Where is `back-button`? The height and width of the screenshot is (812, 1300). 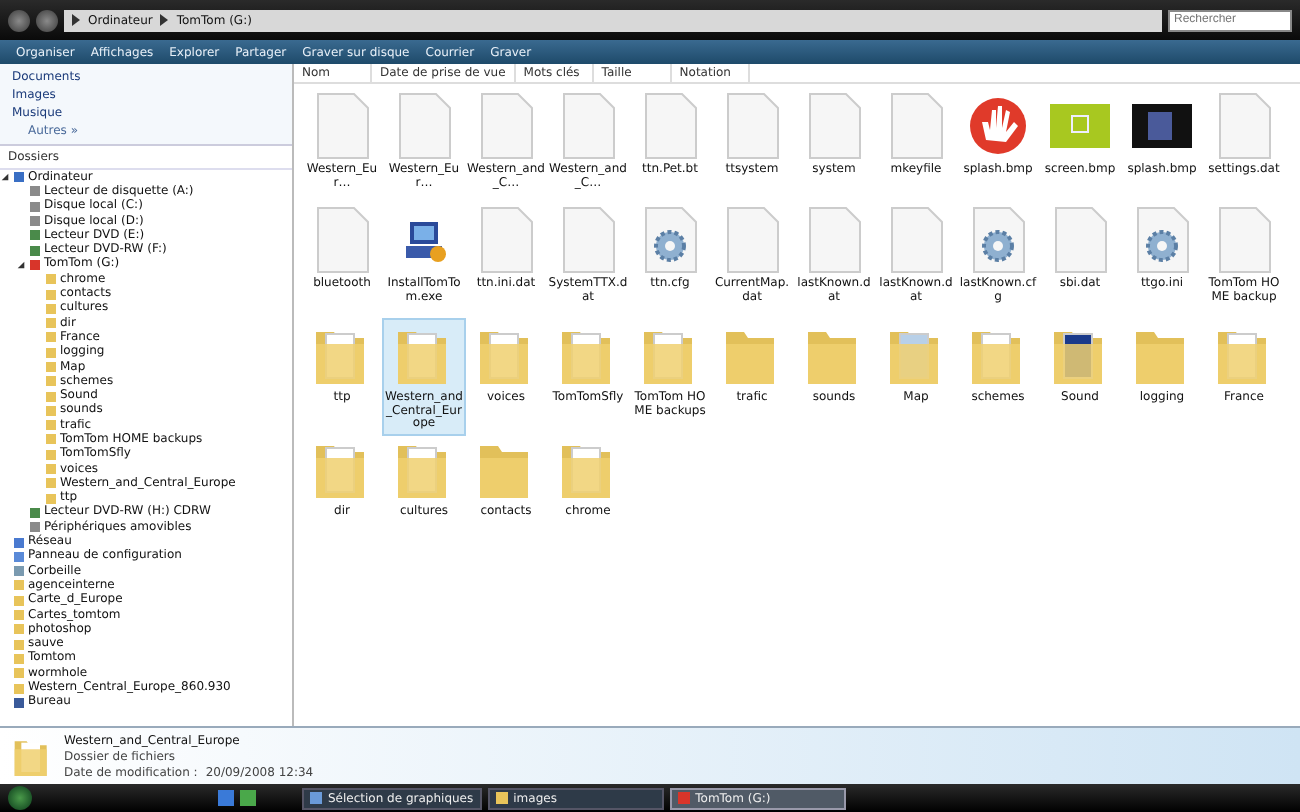
back-button is located at coordinates (19, 20).